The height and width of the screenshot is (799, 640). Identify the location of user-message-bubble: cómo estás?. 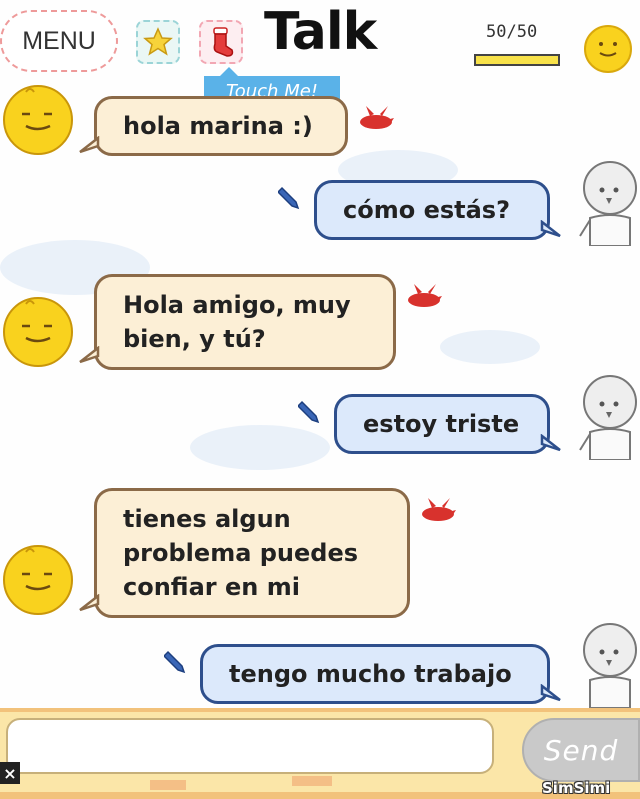
(432, 210).